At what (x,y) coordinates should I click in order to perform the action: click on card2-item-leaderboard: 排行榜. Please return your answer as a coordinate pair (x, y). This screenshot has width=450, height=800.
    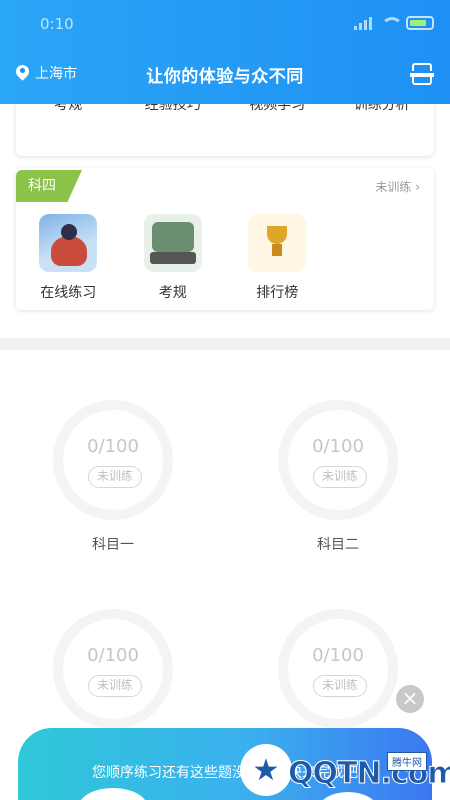
    Looking at the image, I should click on (277, 258).